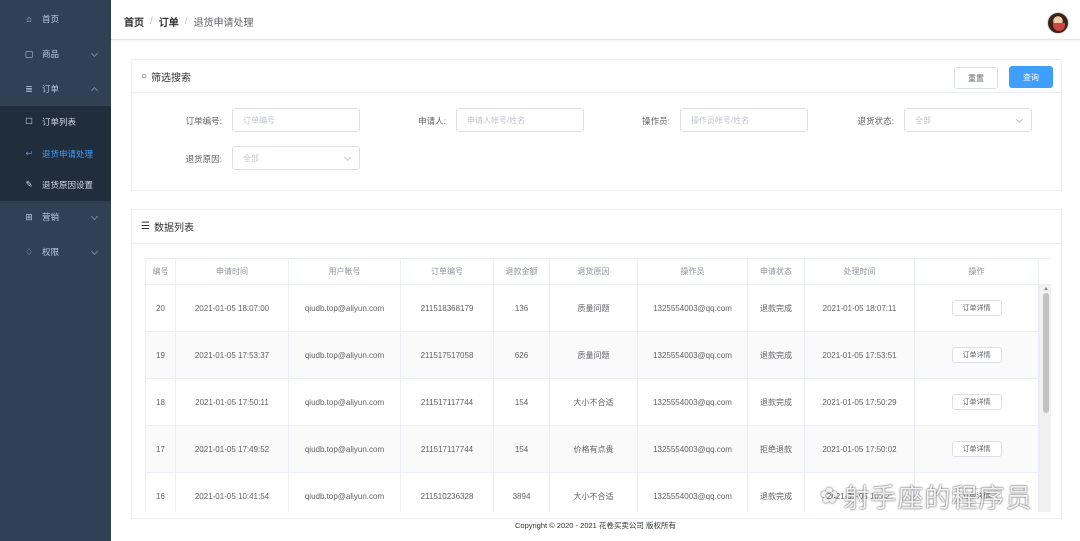 This screenshot has height=541, width=1080. I want to click on database-icon: ☰, so click(145, 226).